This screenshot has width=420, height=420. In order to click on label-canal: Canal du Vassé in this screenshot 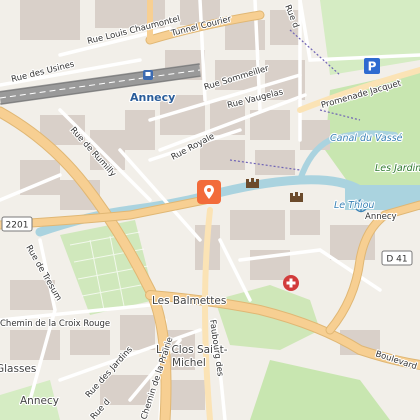, I will do `click(366, 138)`.